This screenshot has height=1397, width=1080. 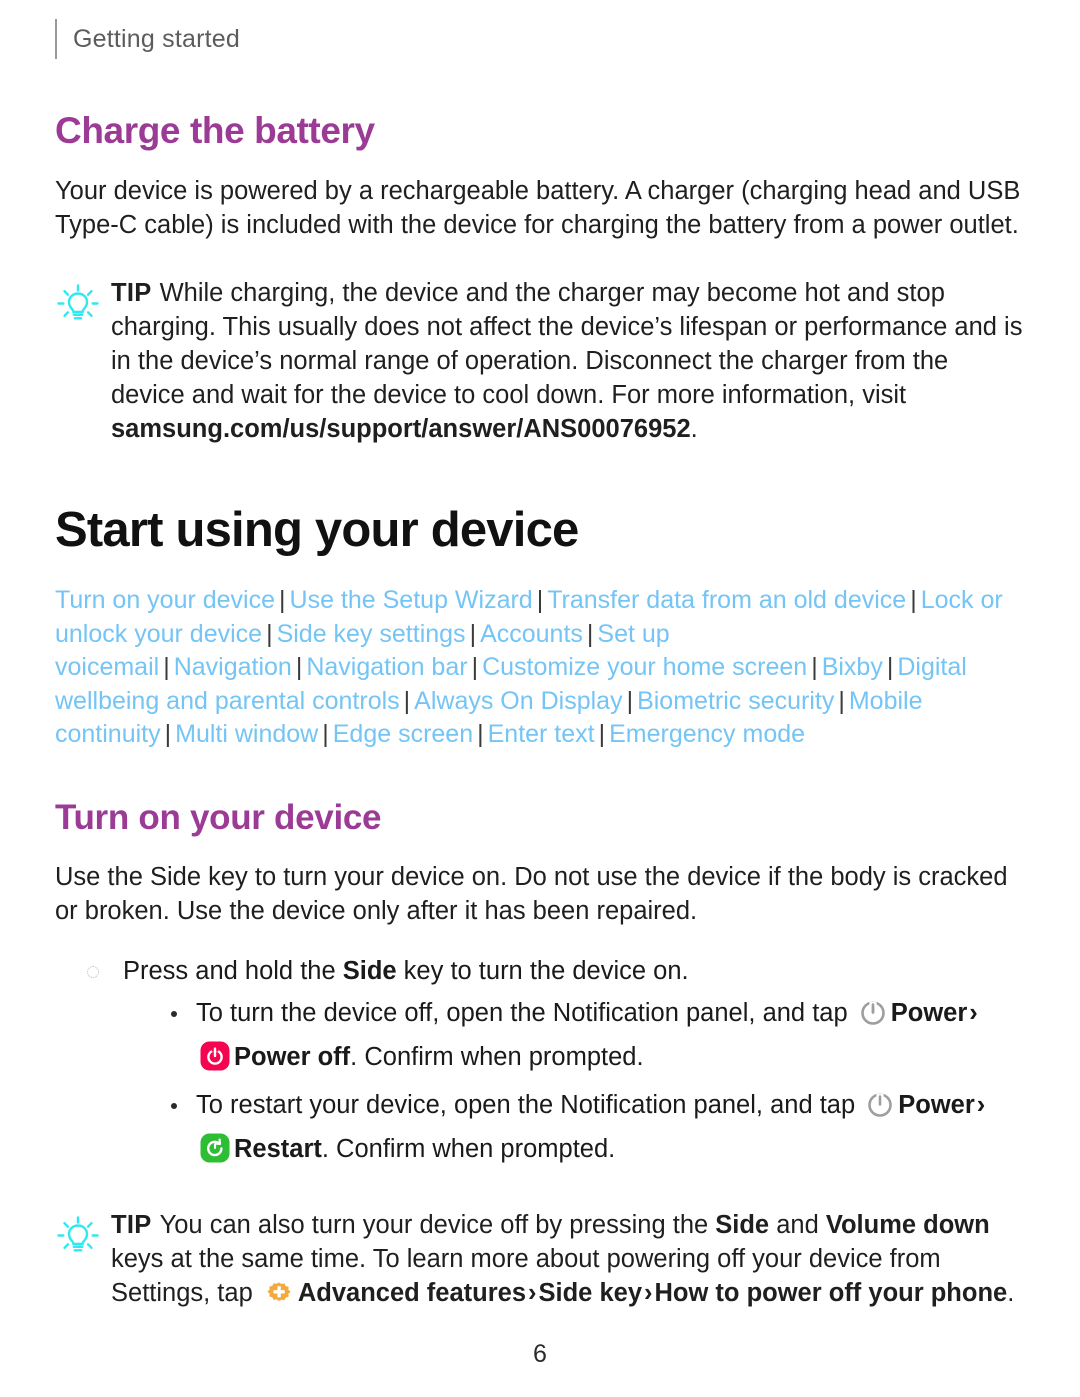 I want to click on power-off-label: Power off, so click(x=292, y=1056).